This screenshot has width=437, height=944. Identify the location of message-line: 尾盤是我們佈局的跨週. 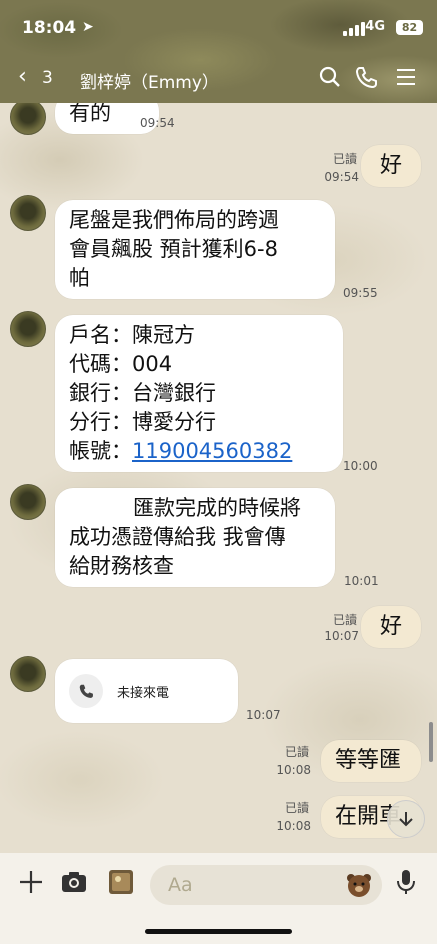
(174, 220).